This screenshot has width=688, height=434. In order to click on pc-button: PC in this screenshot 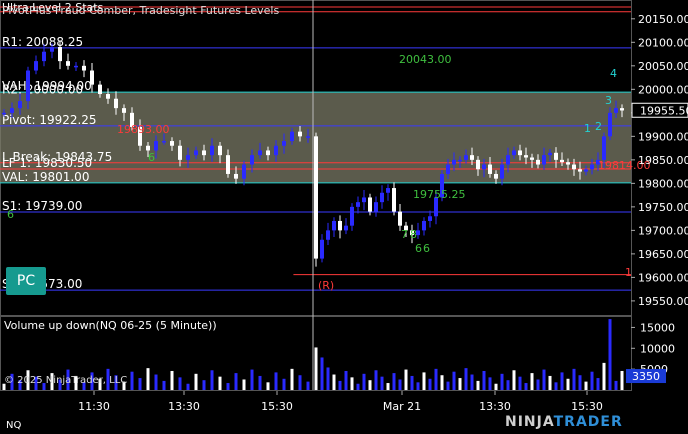, I will do `click(26, 281)`.